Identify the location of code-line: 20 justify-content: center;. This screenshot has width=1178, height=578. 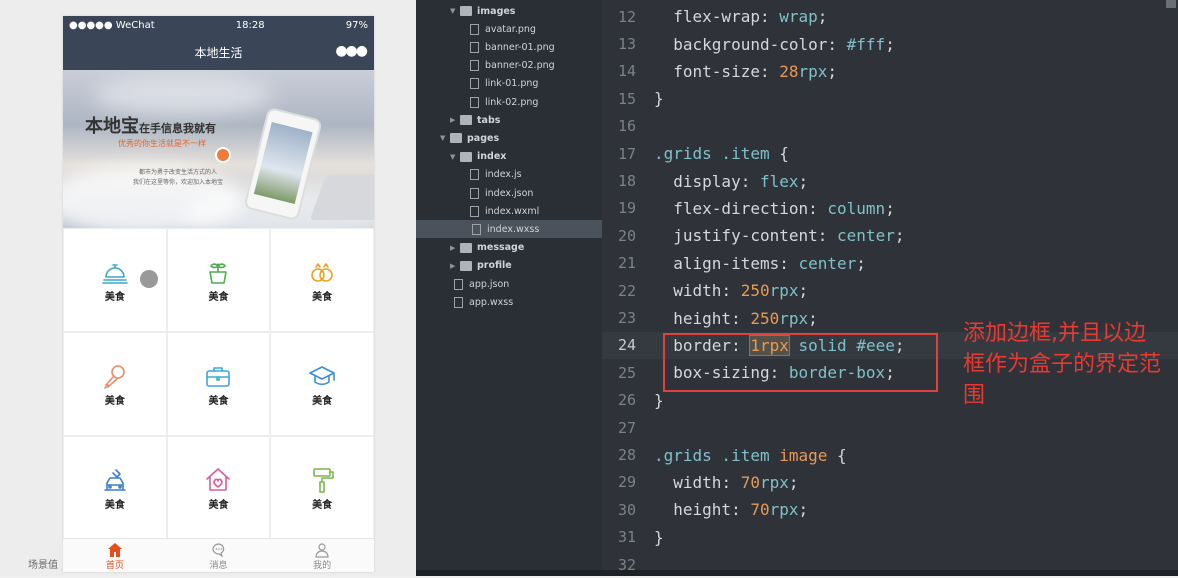
(890, 235).